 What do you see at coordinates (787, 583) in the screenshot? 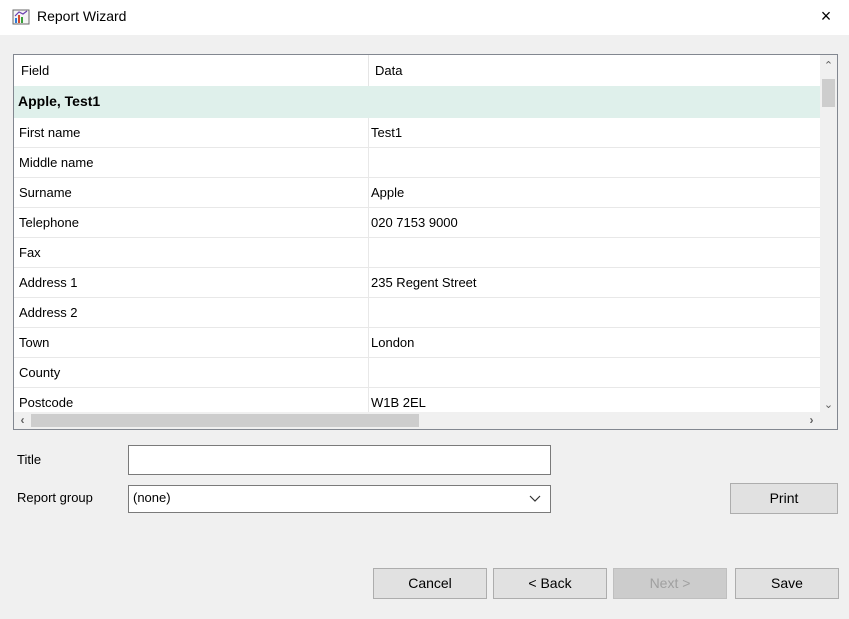
I see `save-button: Save` at bounding box center [787, 583].